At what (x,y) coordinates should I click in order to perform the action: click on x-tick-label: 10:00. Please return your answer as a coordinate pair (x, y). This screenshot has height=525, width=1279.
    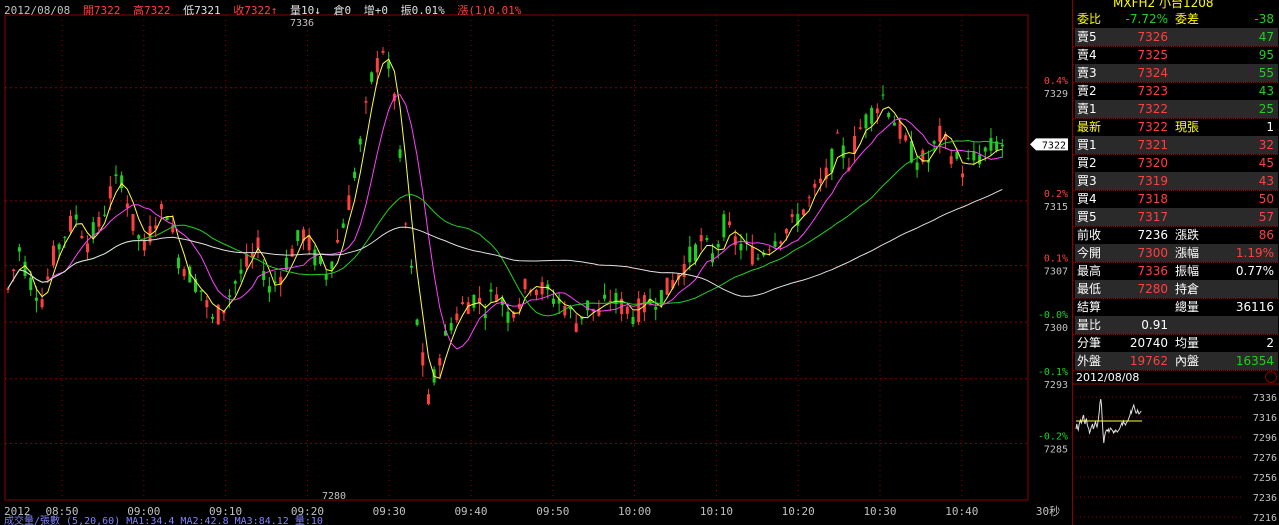
    Looking at the image, I should click on (634, 511).